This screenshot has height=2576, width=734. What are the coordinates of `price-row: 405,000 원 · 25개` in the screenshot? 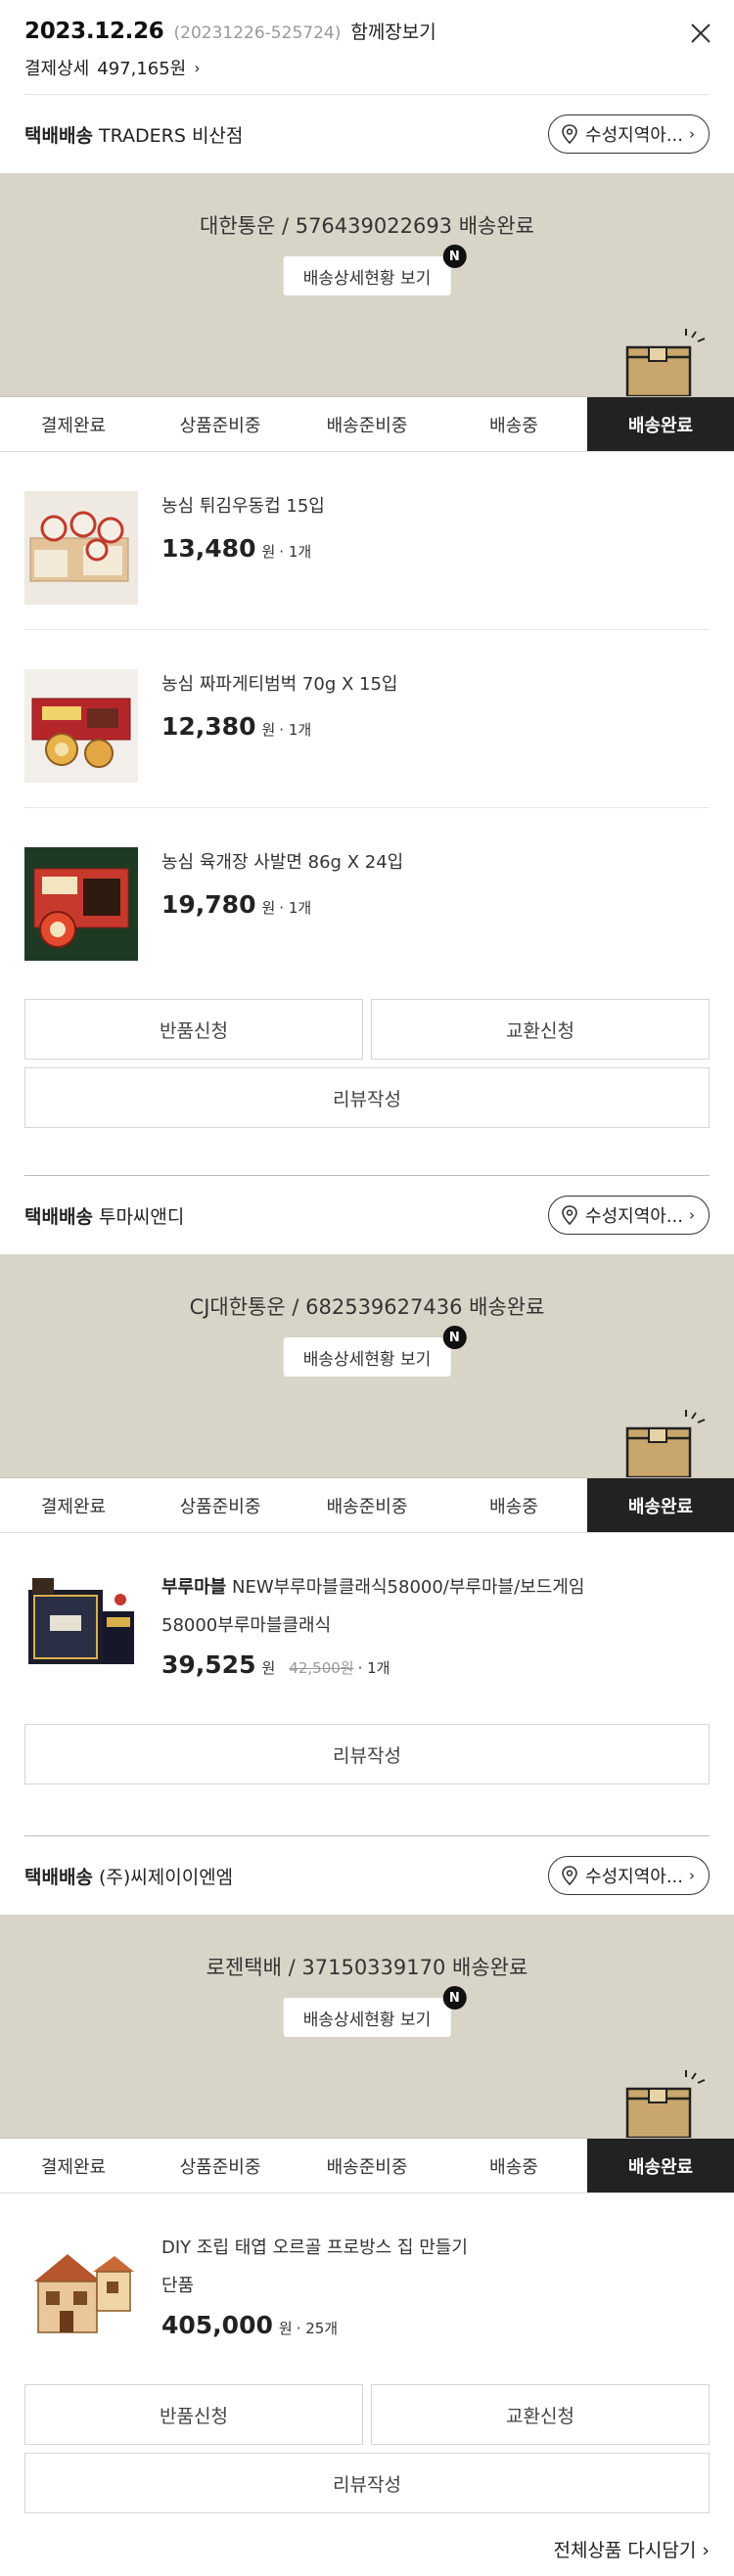 It's located at (314, 2325).